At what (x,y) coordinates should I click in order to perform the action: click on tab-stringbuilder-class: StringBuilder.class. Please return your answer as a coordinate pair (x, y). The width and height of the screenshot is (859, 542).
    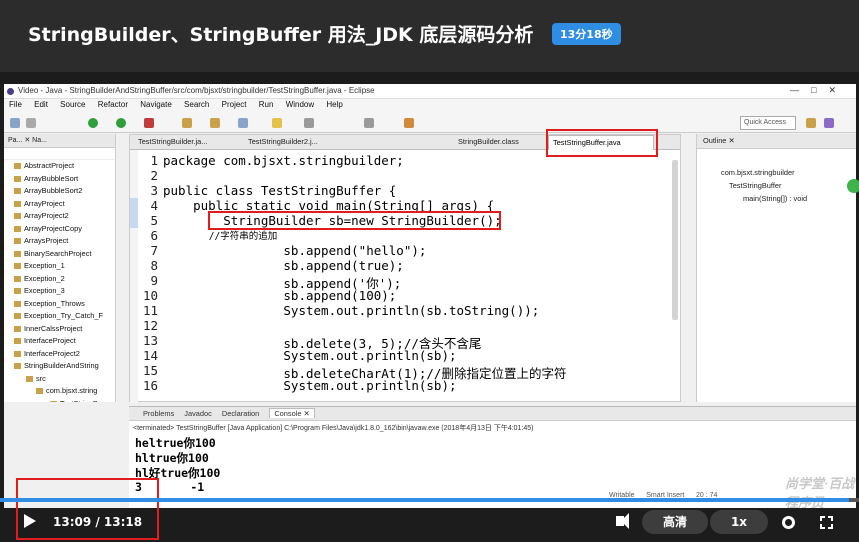
    Looking at the image, I should click on (488, 141).